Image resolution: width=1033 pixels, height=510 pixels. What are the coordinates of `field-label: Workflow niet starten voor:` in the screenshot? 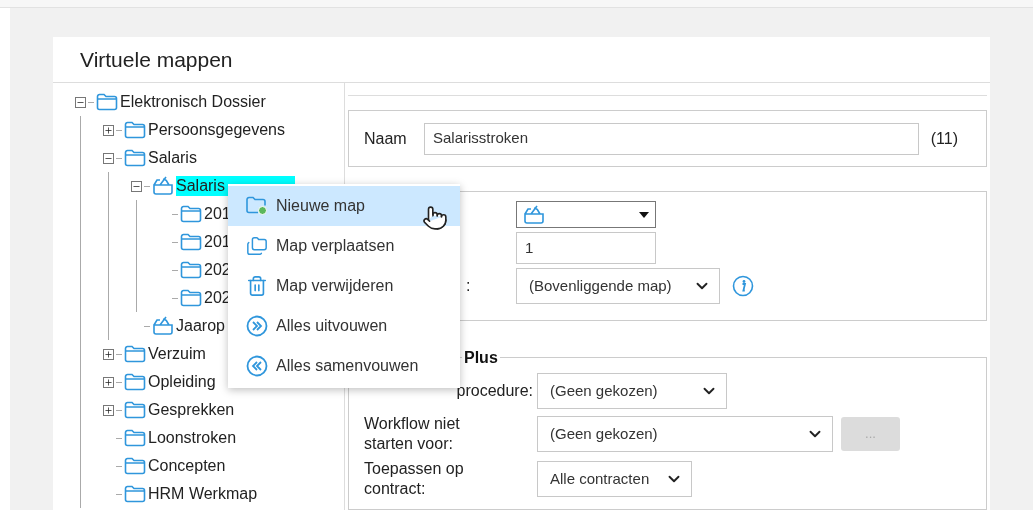 It's located at (412, 434).